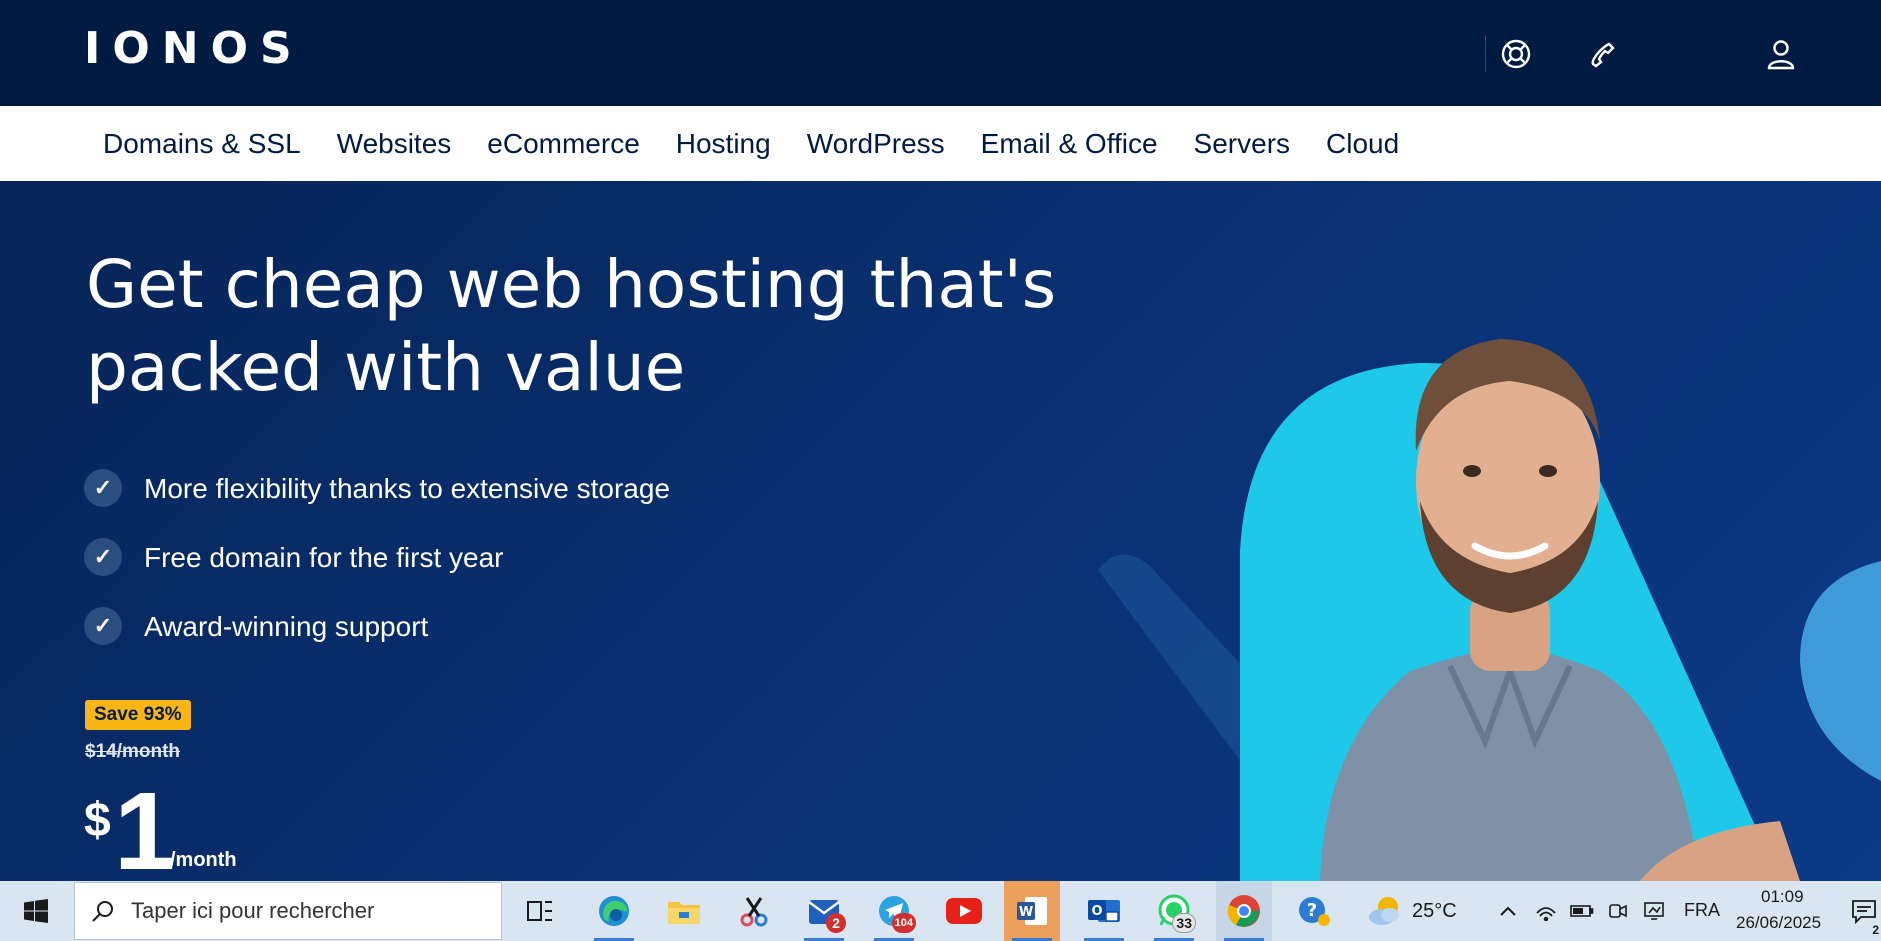 The width and height of the screenshot is (1881, 941). Describe the element at coordinates (1546, 911) in the screenshot. I see `wifi-icon` at that location.